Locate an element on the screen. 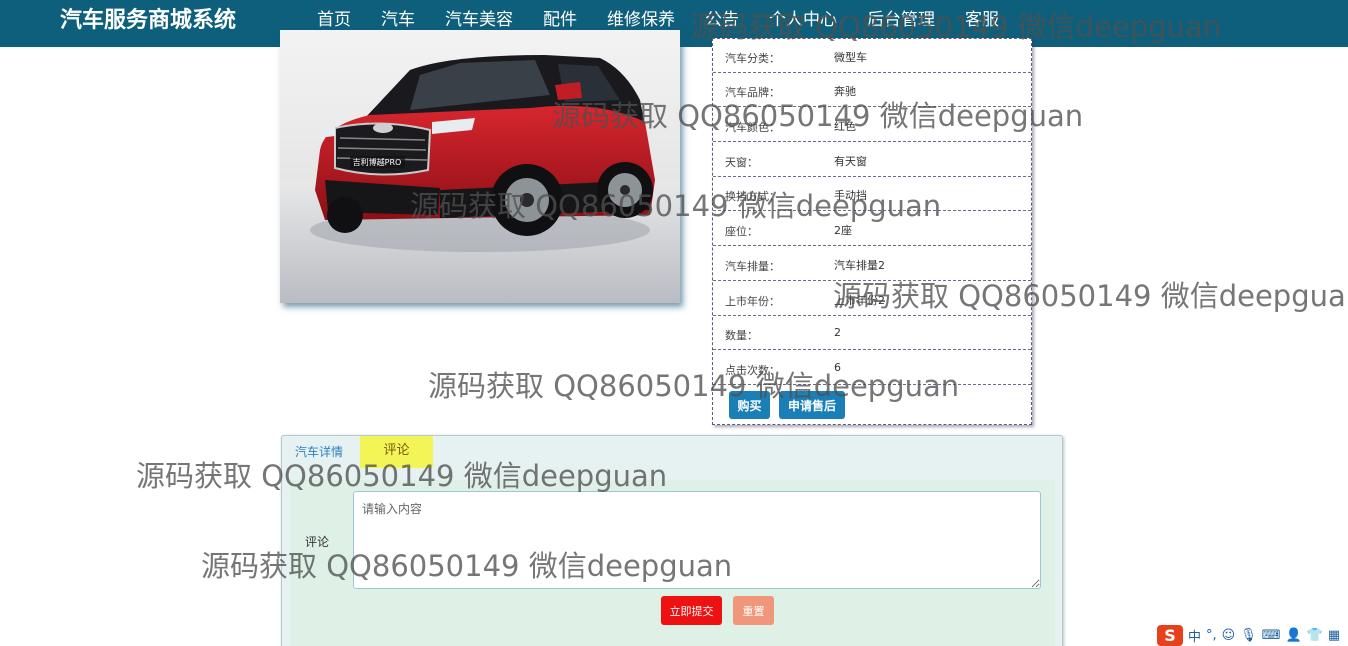 This screenshot has width=1348, height=646. info-label: 数量： is located at coordinates (741, 335).